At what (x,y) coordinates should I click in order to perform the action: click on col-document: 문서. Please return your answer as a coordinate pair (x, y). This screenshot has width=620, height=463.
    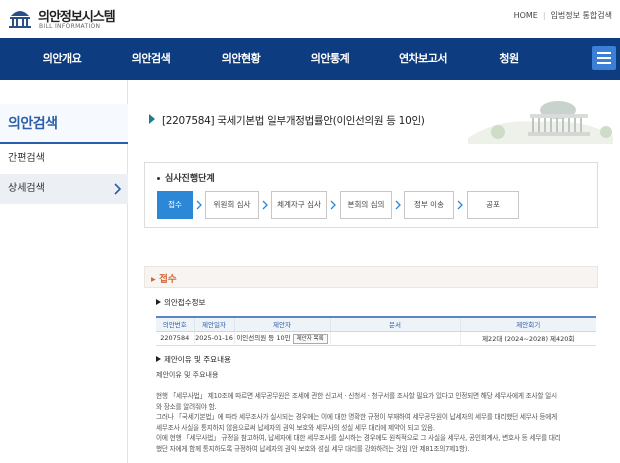
    Looking at the image, I should click on (394, 324).